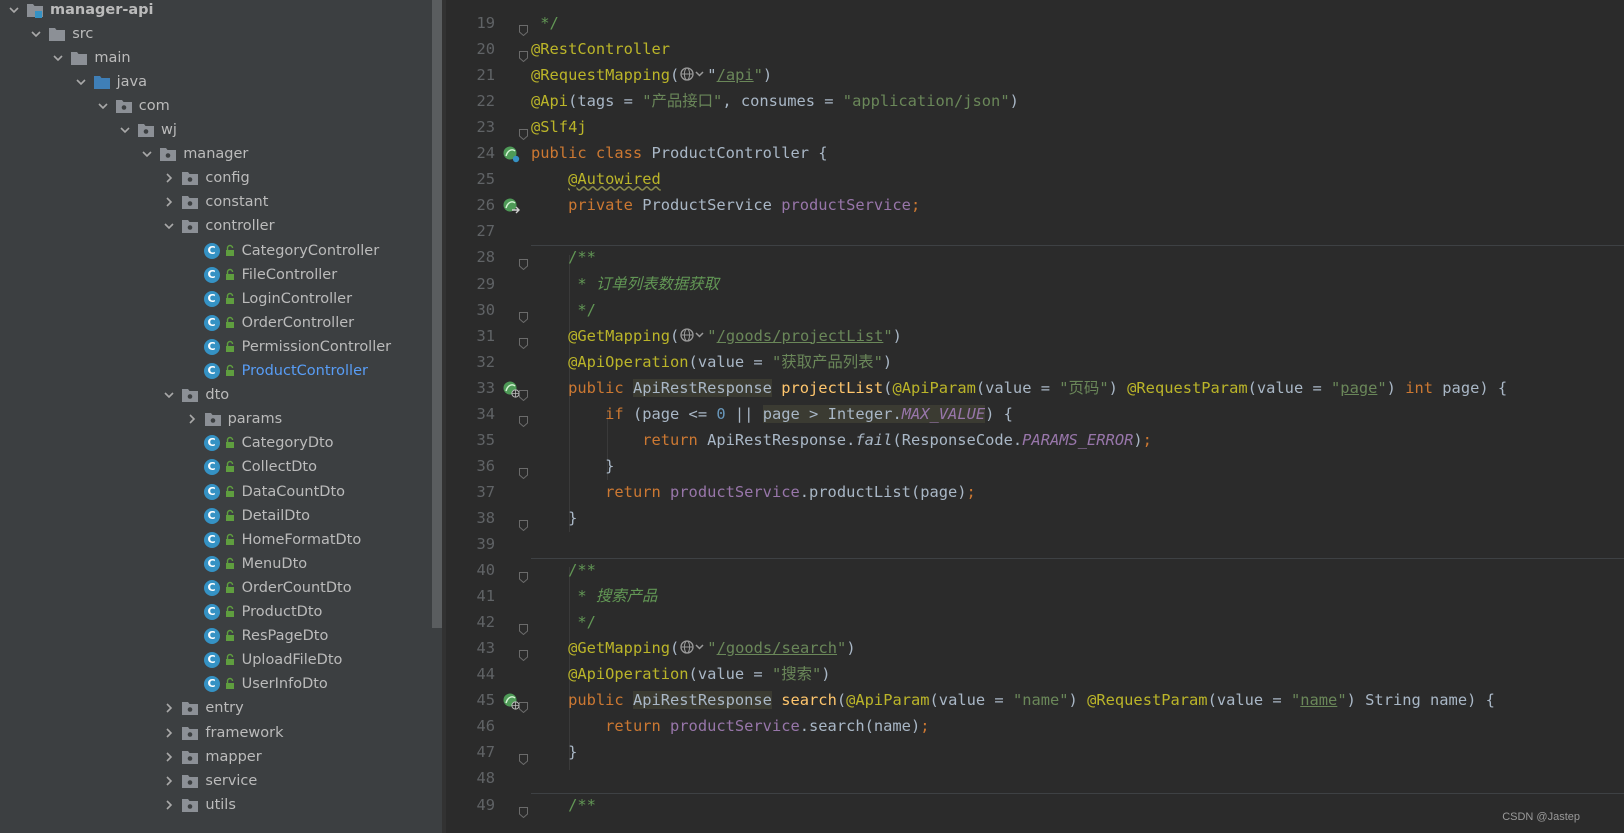  What do you see at coordinates (511, 206) in the screenshot?
I see `autowired-bean-gutter-icon` at bounding box center [511, 206].